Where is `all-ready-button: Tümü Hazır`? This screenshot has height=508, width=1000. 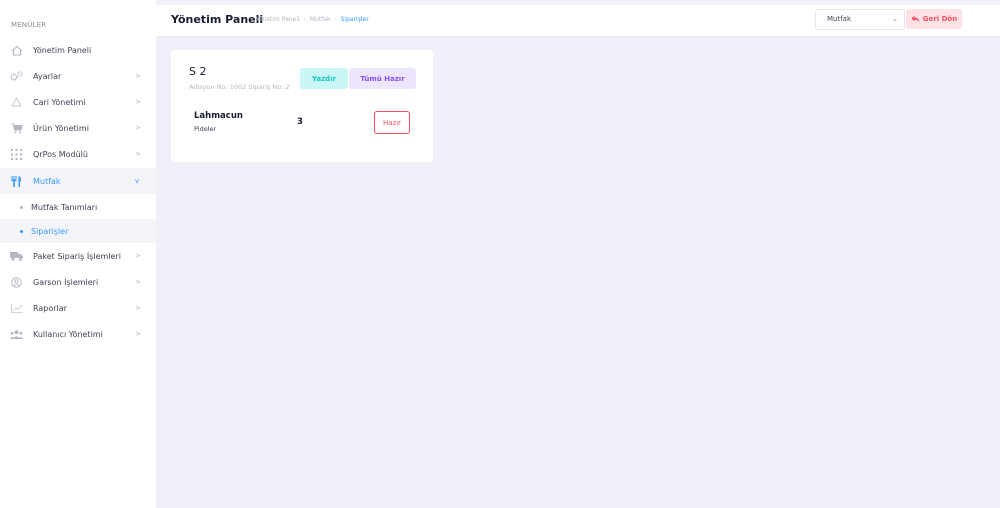
all-ready-button: Tümü Hazır is located at coordinates (382, 78).